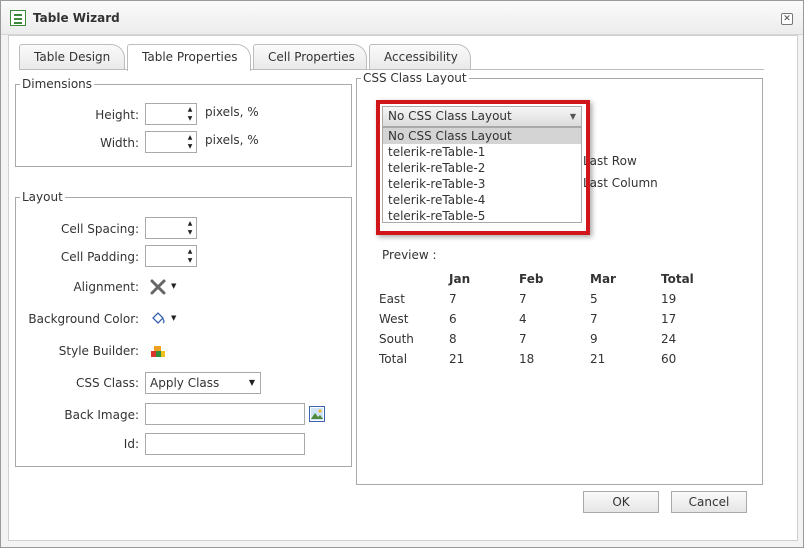 This screenshot has height=548, width=804. Describe the element at coordinates (232, 112) in the screenshot. I see `height-unit: pixels, %` at that location.